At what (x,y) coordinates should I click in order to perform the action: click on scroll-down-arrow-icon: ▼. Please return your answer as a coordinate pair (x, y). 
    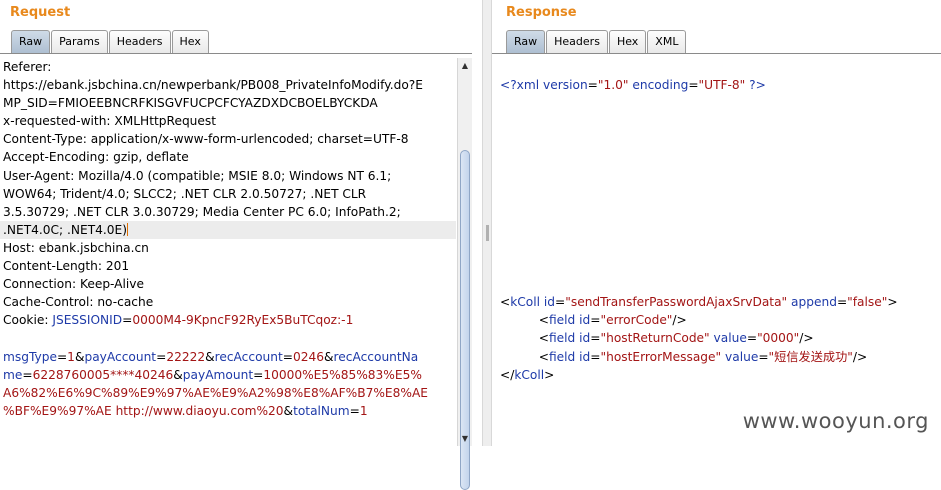
    Looking at the image, I should click on (465, 438).